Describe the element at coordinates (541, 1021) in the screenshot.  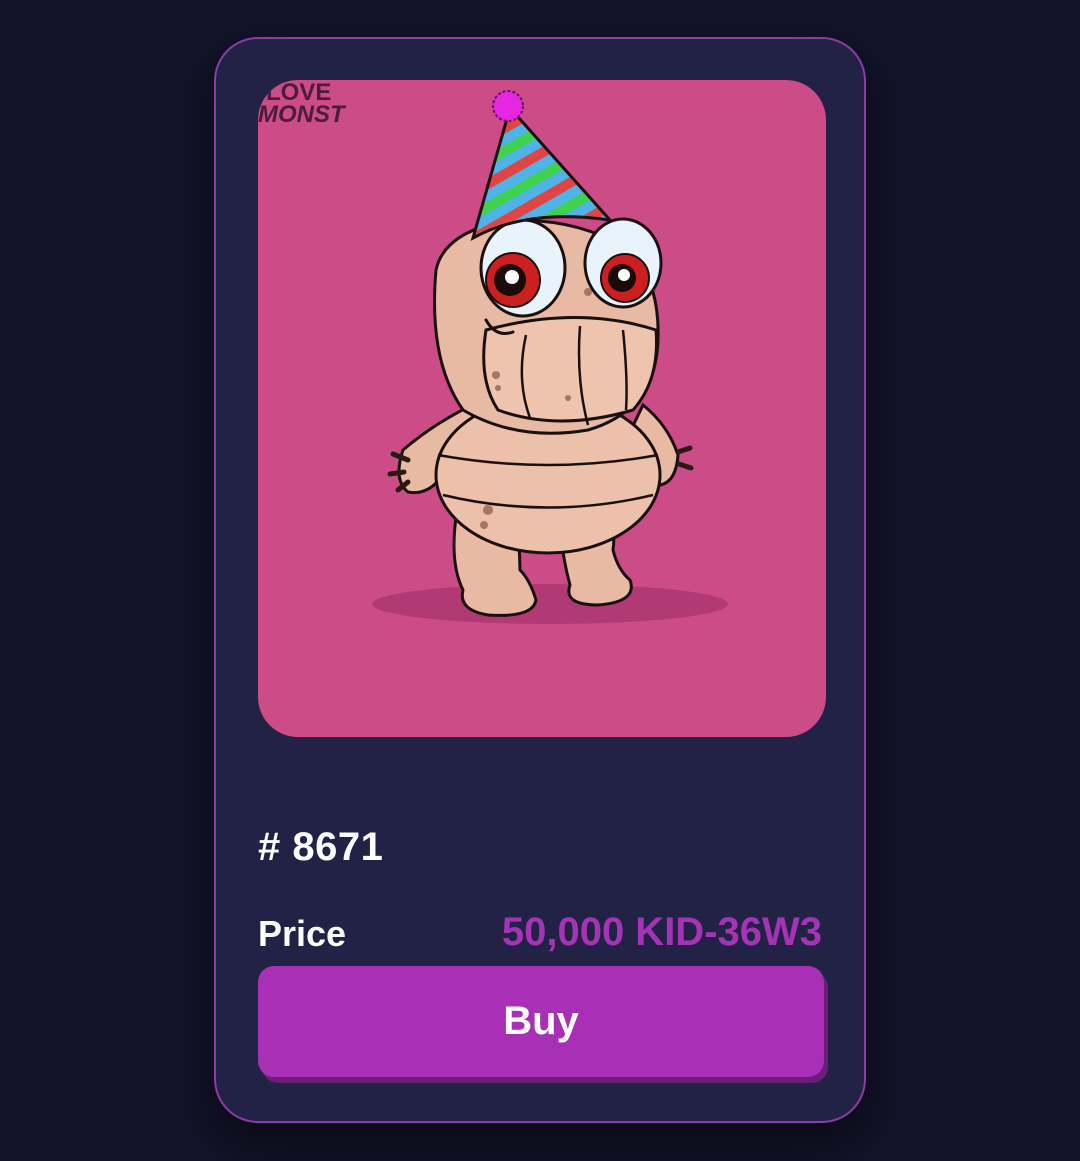
I see `buy-button: Buy` at that location.